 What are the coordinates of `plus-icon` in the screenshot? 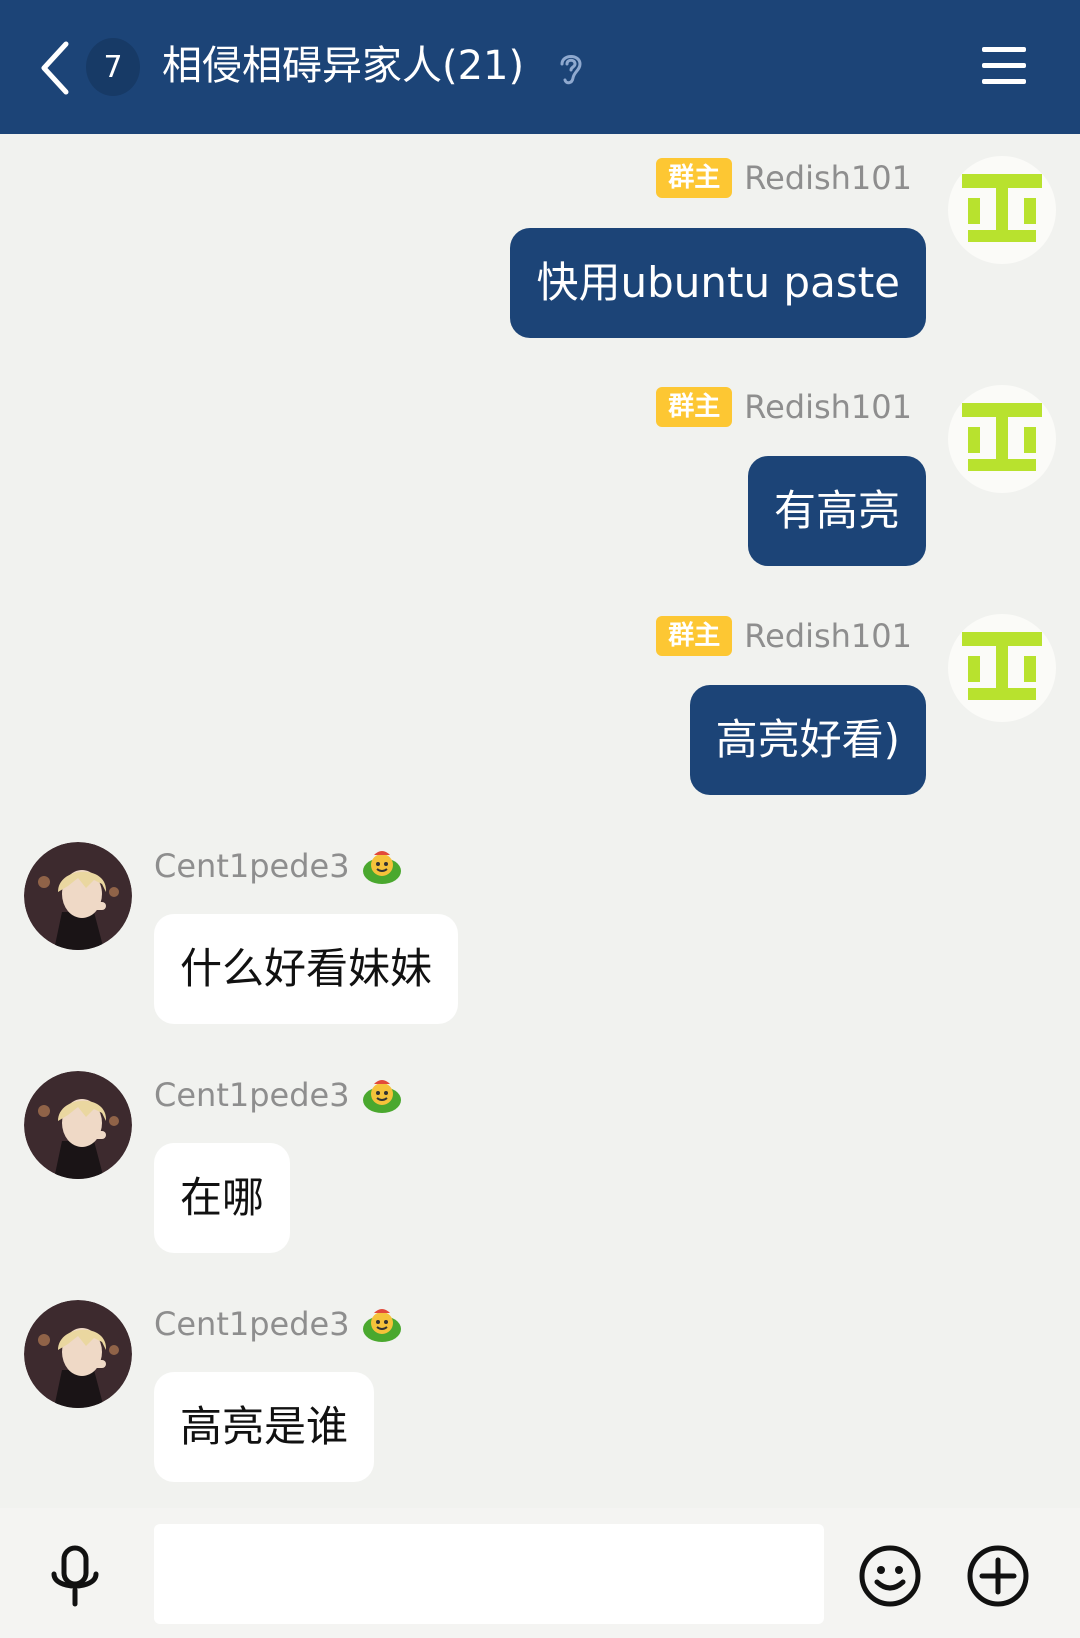 It's located at (998, 1576).